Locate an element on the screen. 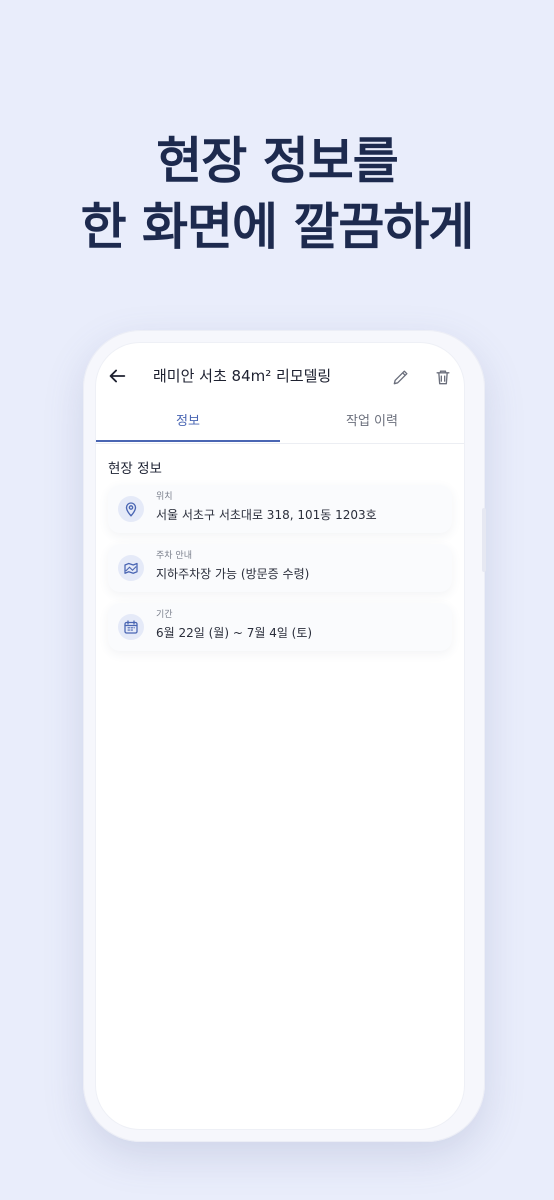  section-title: 현장 정보 is located at coordinates (135, 469).